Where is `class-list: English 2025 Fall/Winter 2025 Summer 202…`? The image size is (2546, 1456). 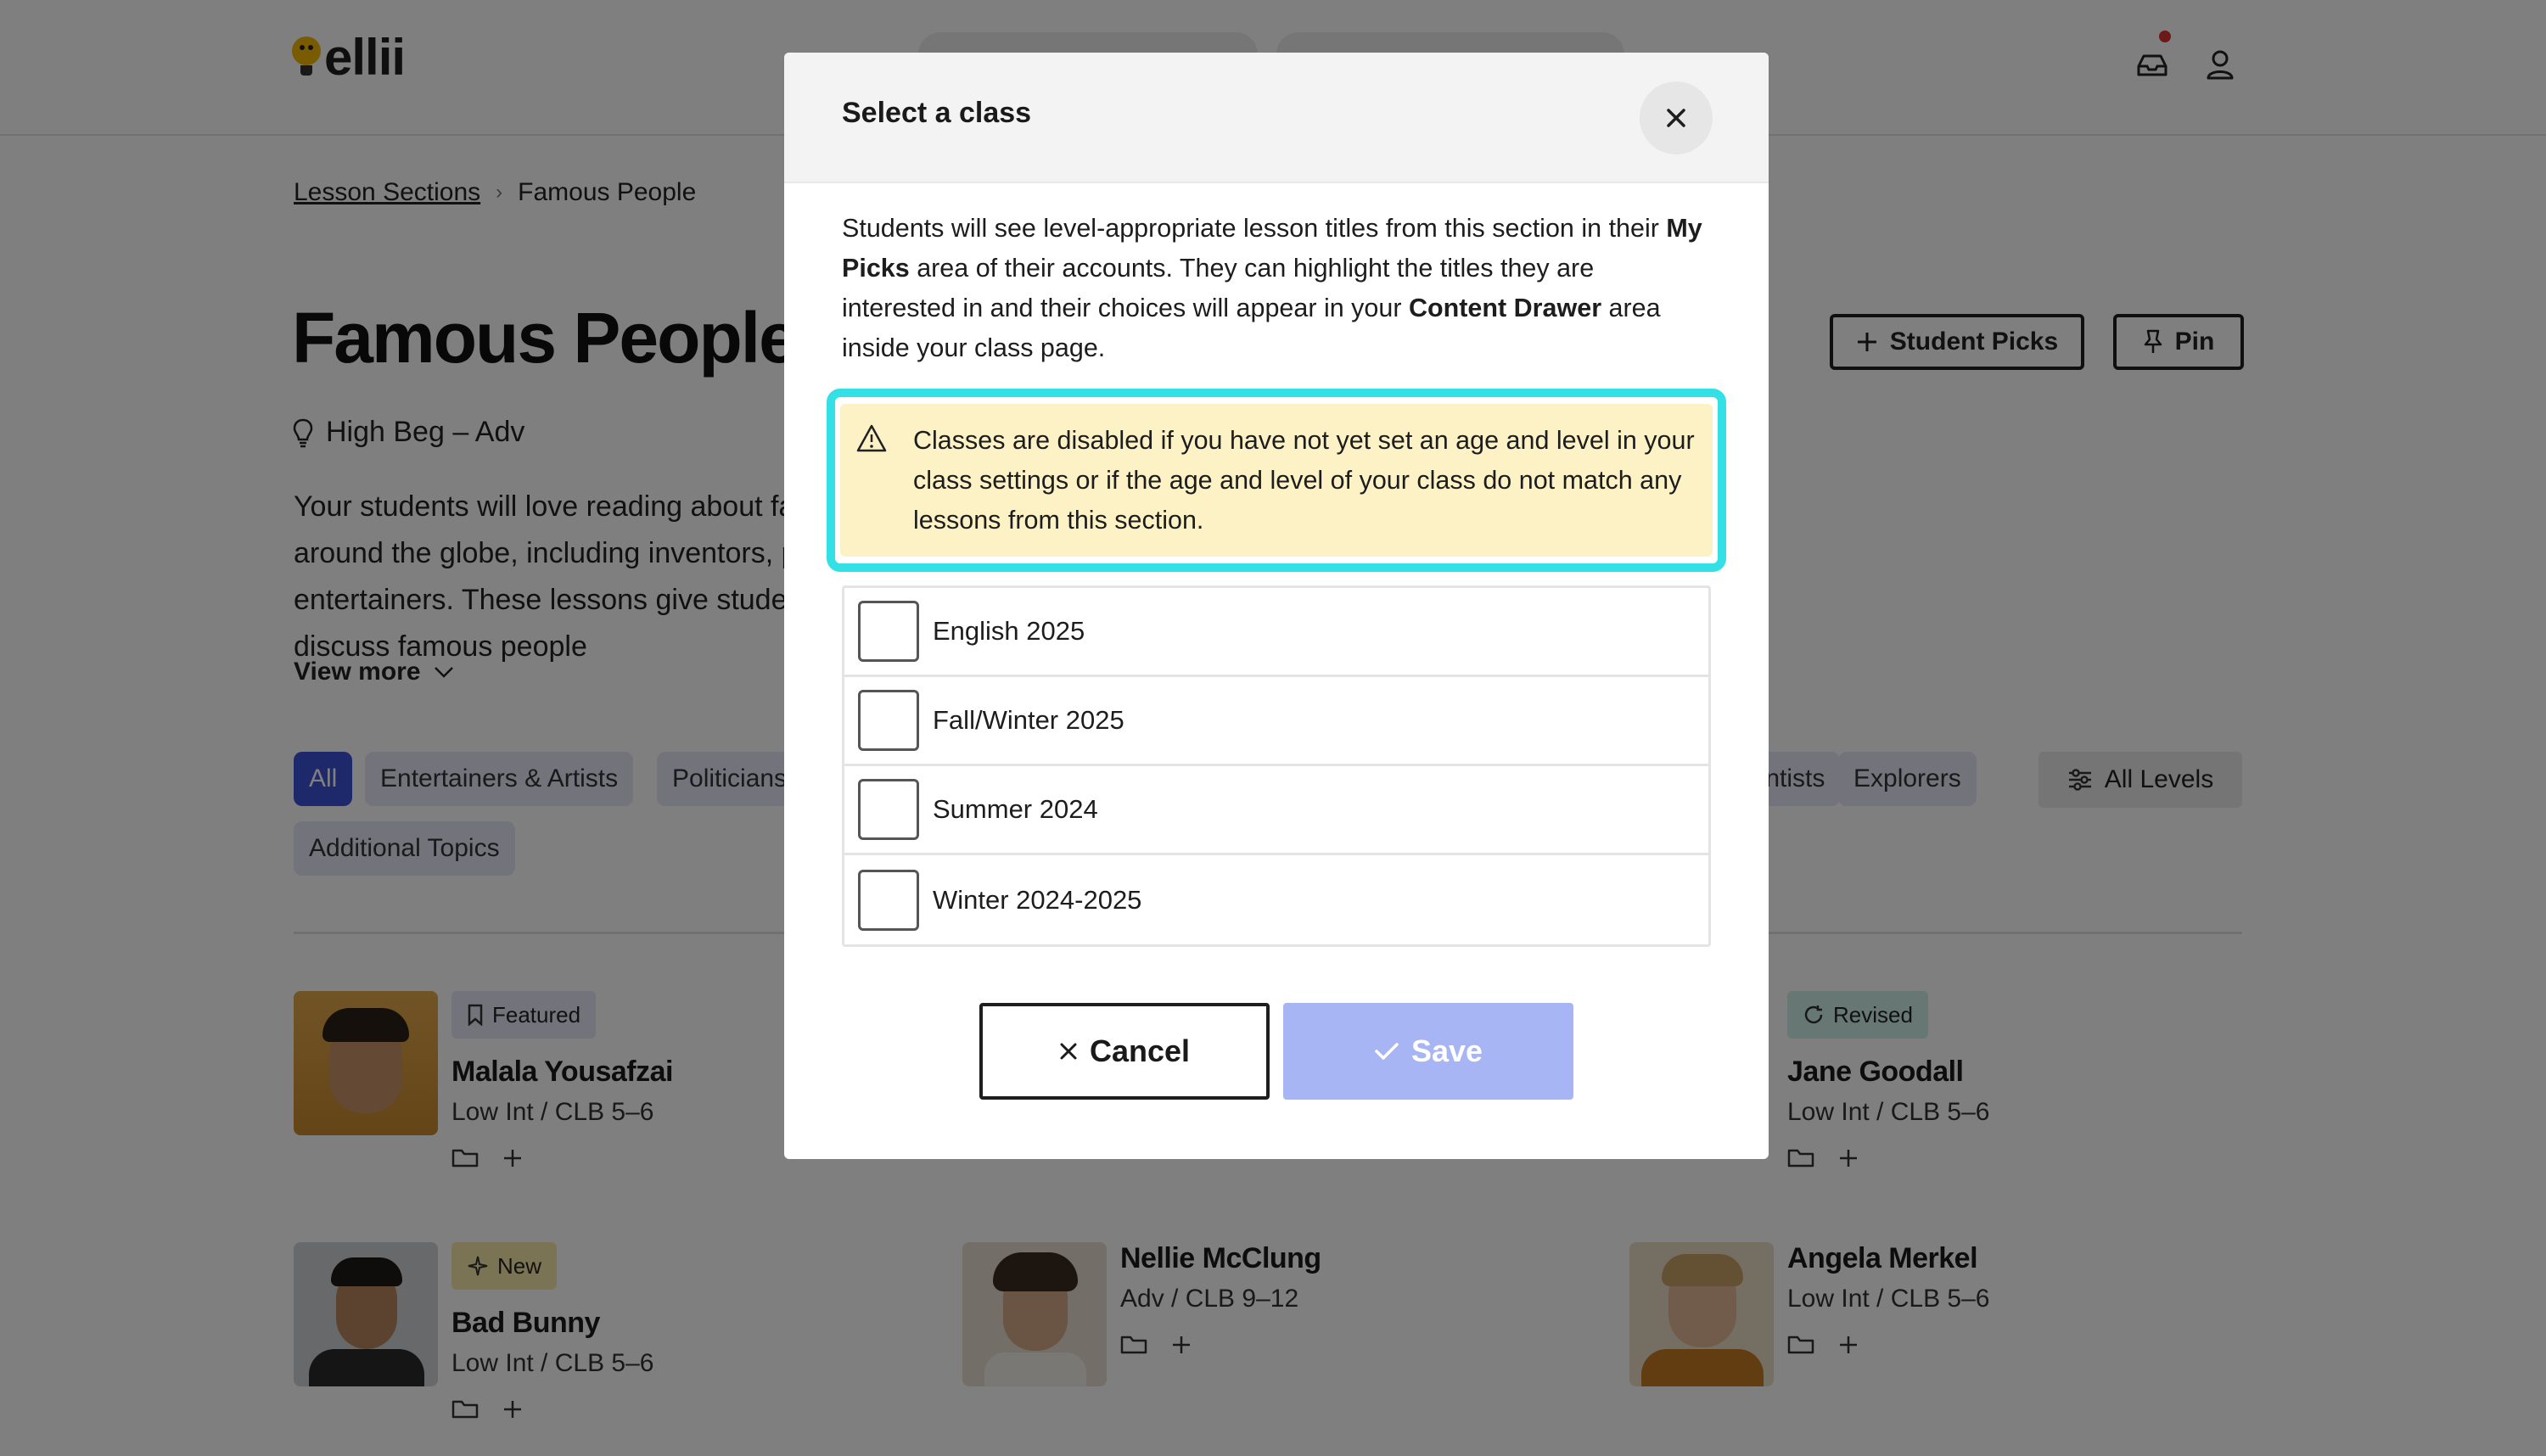
class-list: English 2025 Fall/Winter 2025 Summer 202… is located at coordinates (1277, 766).